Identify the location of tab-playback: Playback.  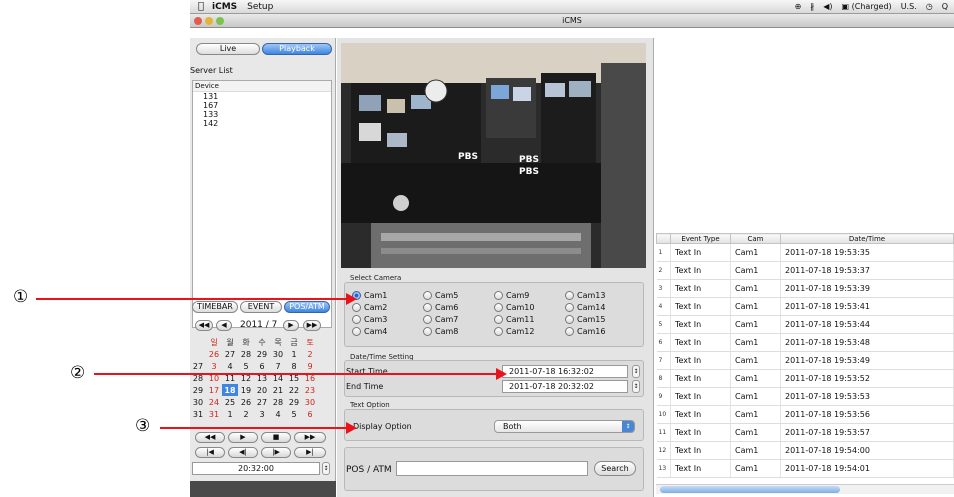
(297, 49).